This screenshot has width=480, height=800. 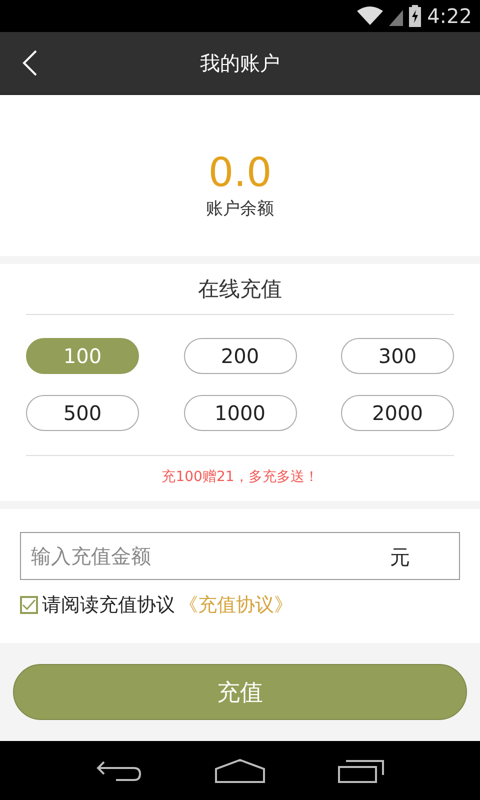 I want to click on balance-label: 账户余额, so click(x=240, y=209).